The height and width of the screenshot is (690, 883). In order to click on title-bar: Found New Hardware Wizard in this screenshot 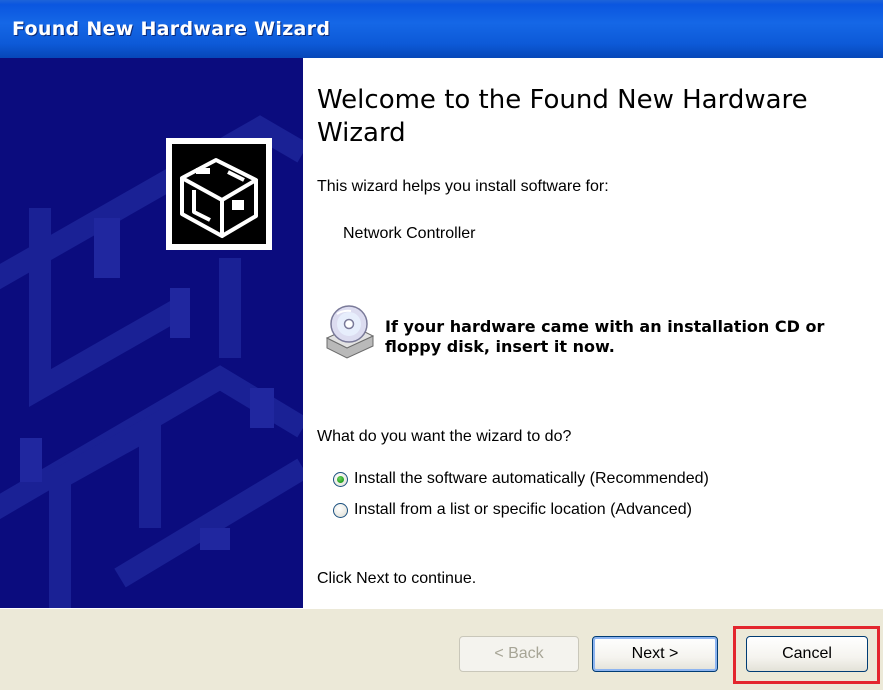, I will do `click(441, 29)`.